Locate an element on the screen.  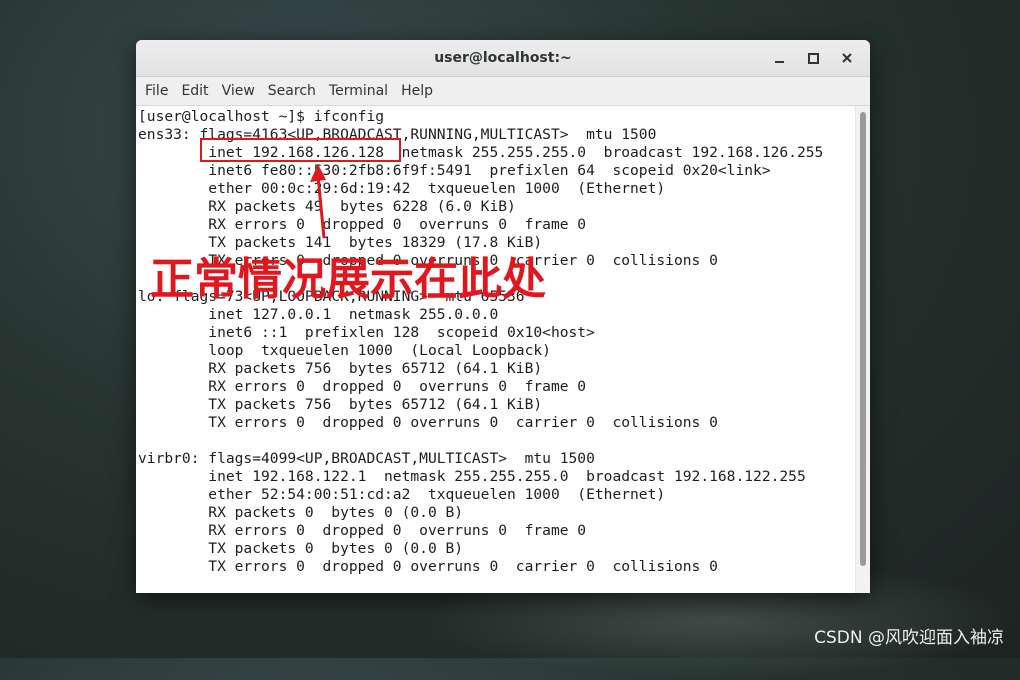
close-icon is located at coordinates (847, 58).